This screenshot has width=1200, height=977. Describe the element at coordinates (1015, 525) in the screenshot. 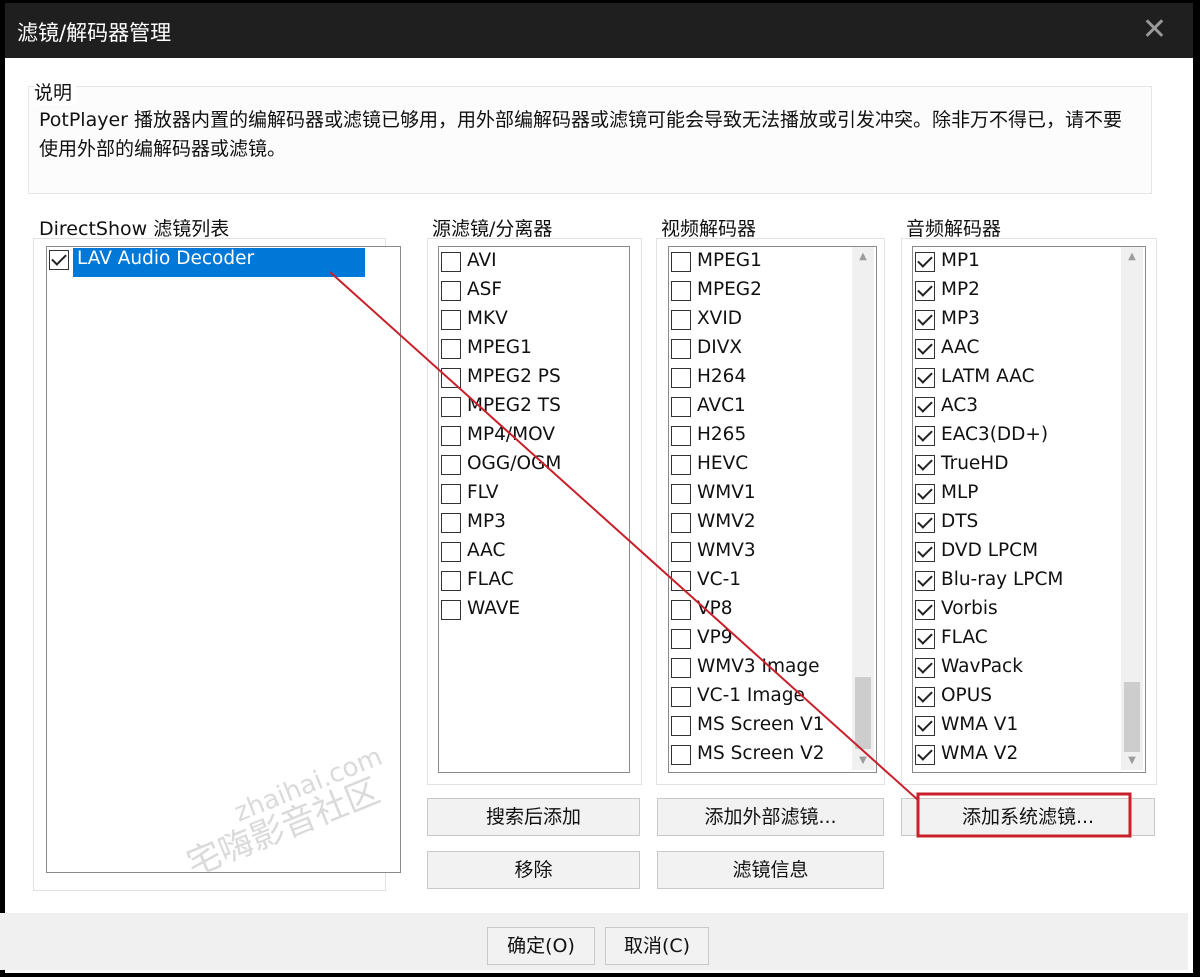

I see `list-item: DTS` at that location.